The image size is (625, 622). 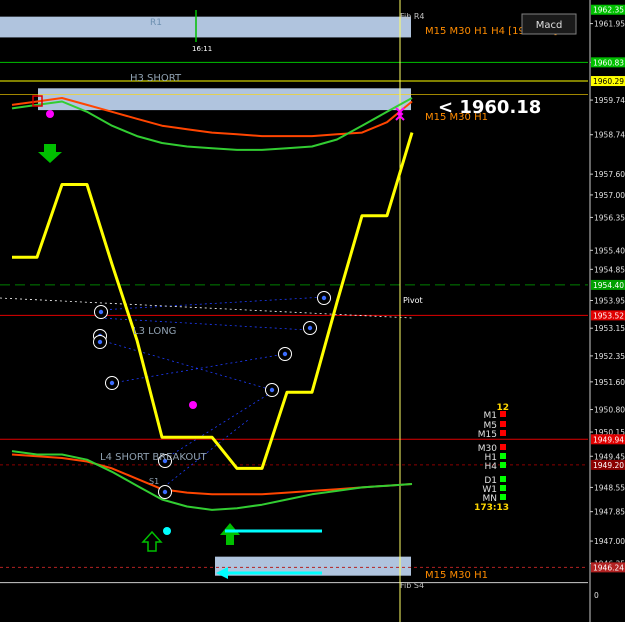 I want to click on label-r1: R1, so click(x=156, y=23).